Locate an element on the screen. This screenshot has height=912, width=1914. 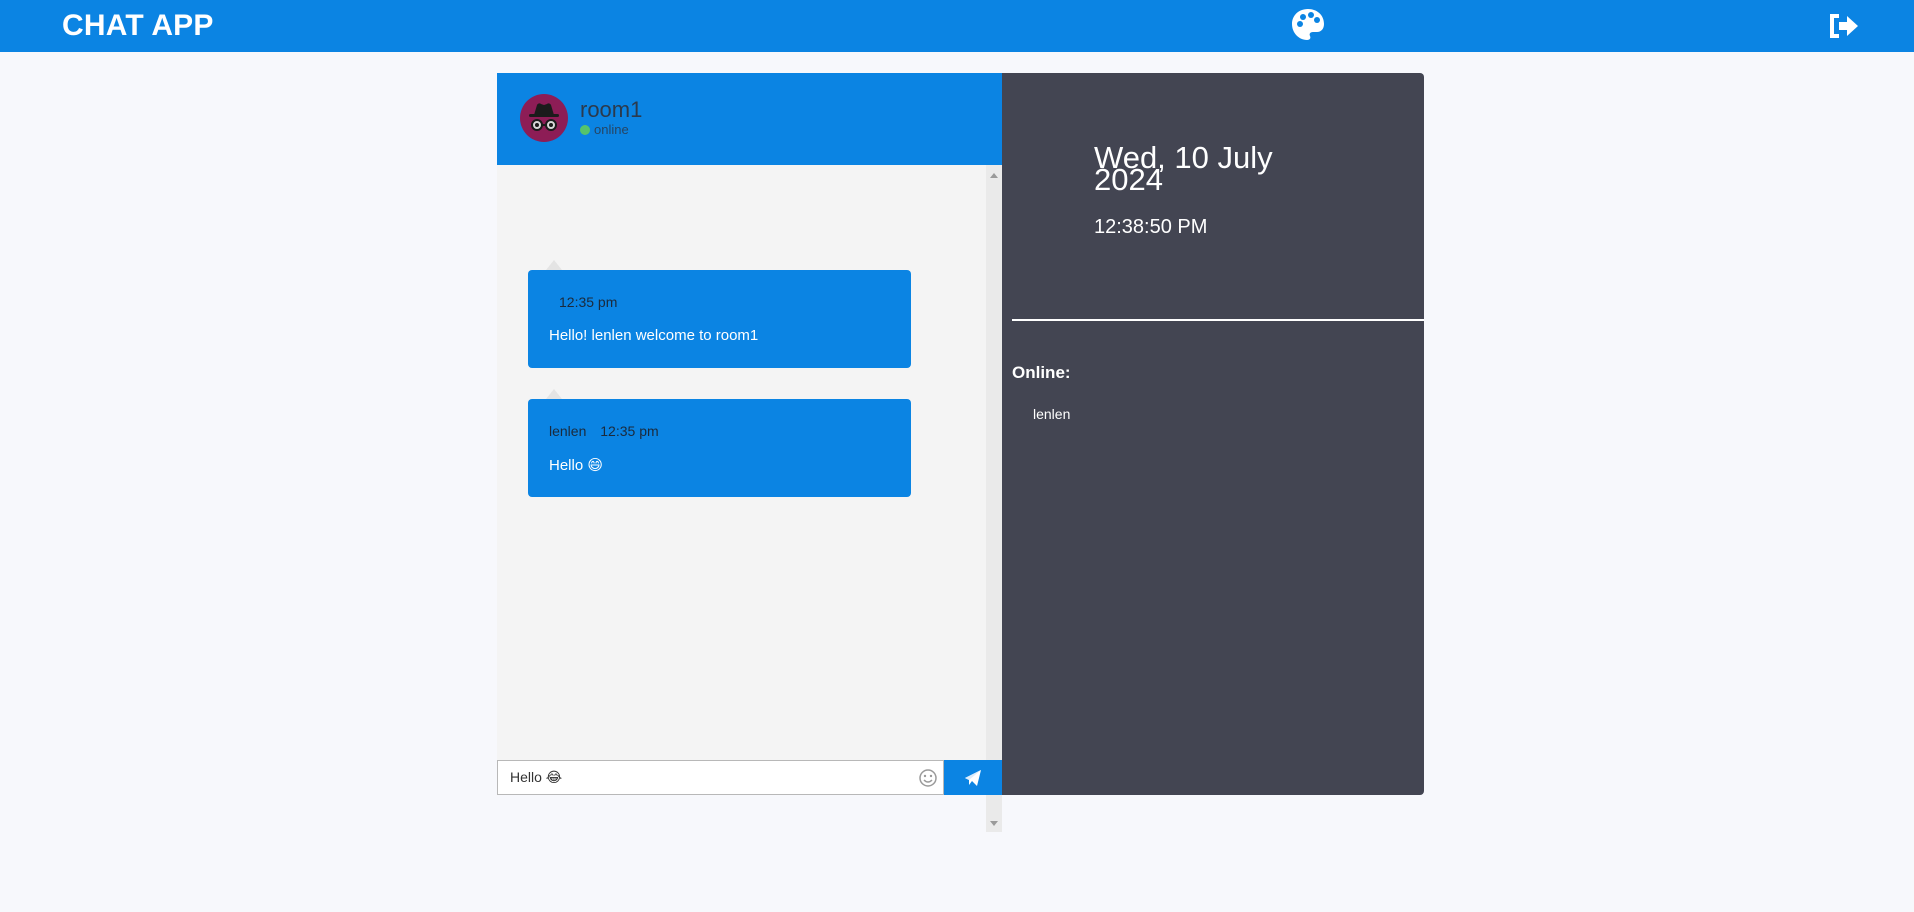
send-button is located at coordinates (973, 777).